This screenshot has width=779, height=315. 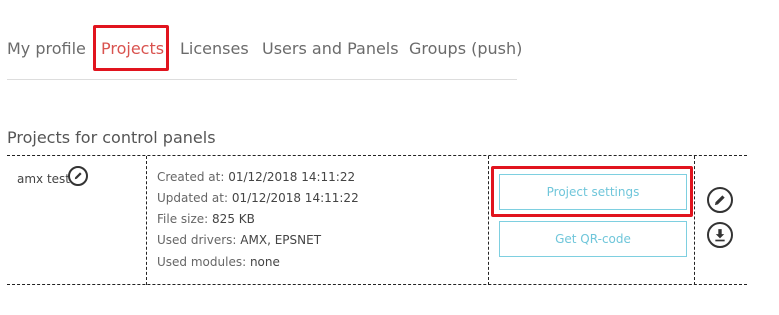 I want to click on highlight-settings-button, so click(x=592, y=191).